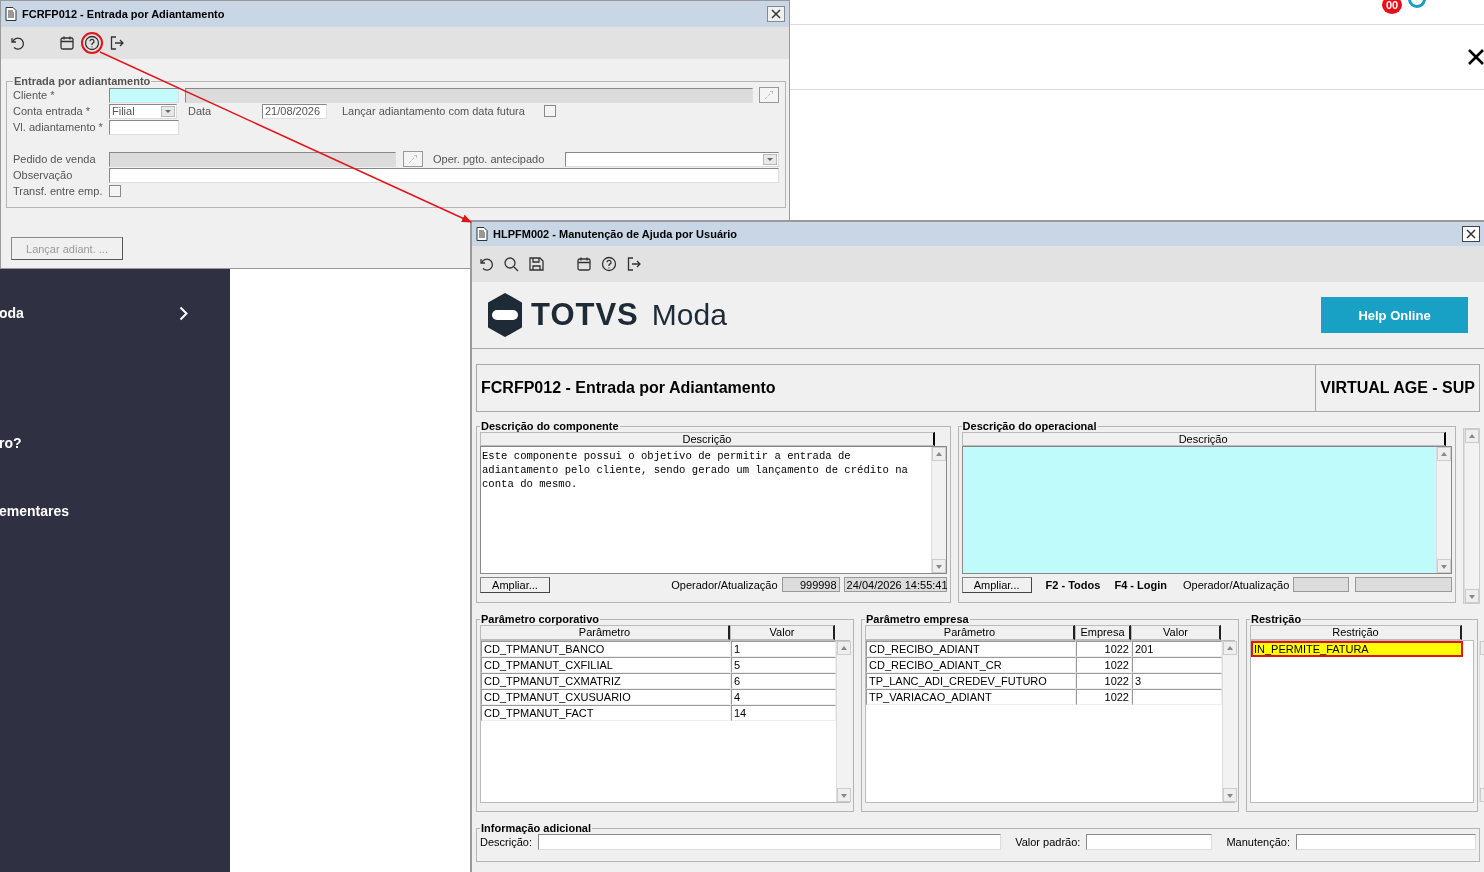  I want to click on table-cell: 6, so click(783, 681).